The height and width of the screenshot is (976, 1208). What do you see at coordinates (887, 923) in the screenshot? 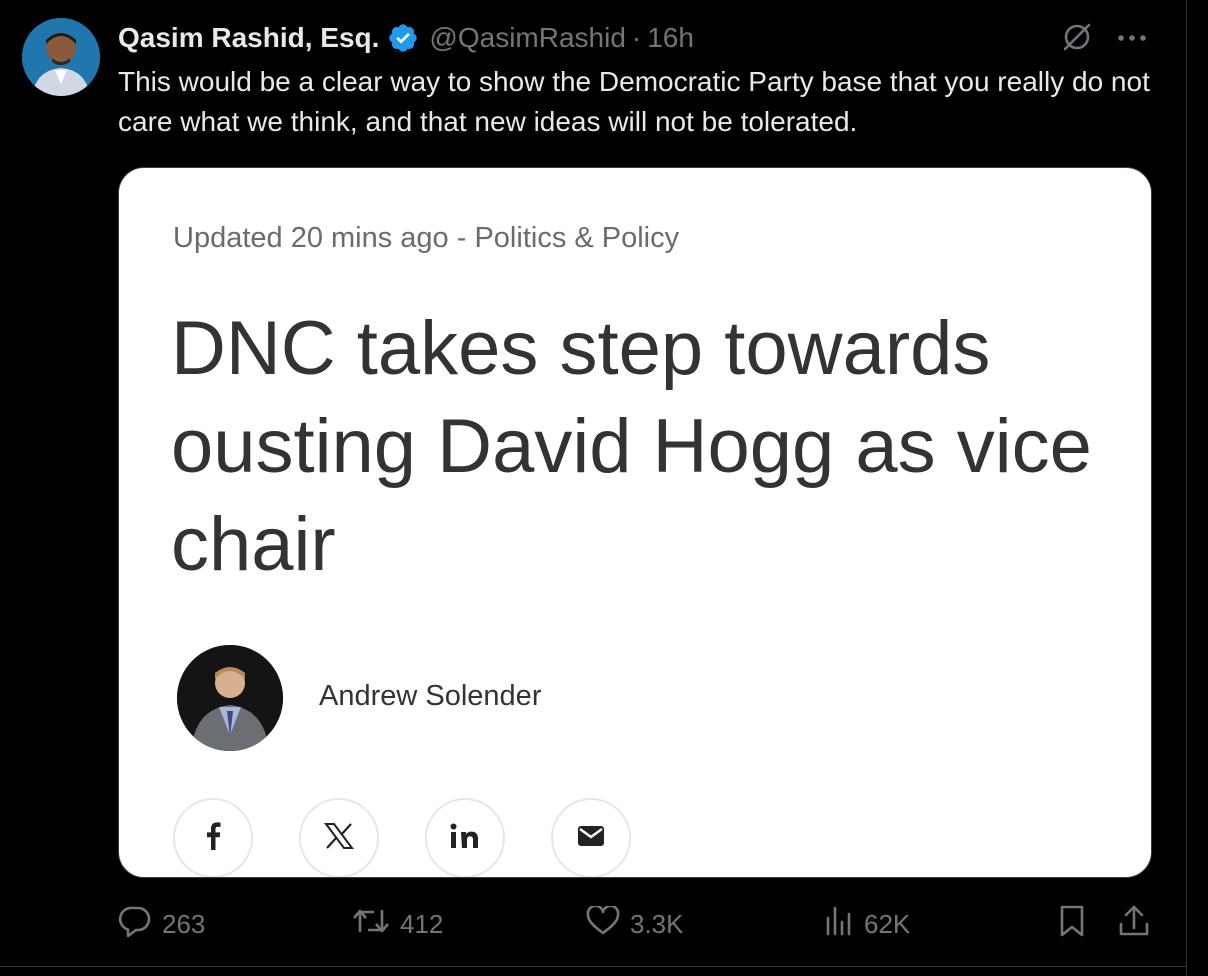
I see `views-count: 62K` at bounding box center [887, 923].